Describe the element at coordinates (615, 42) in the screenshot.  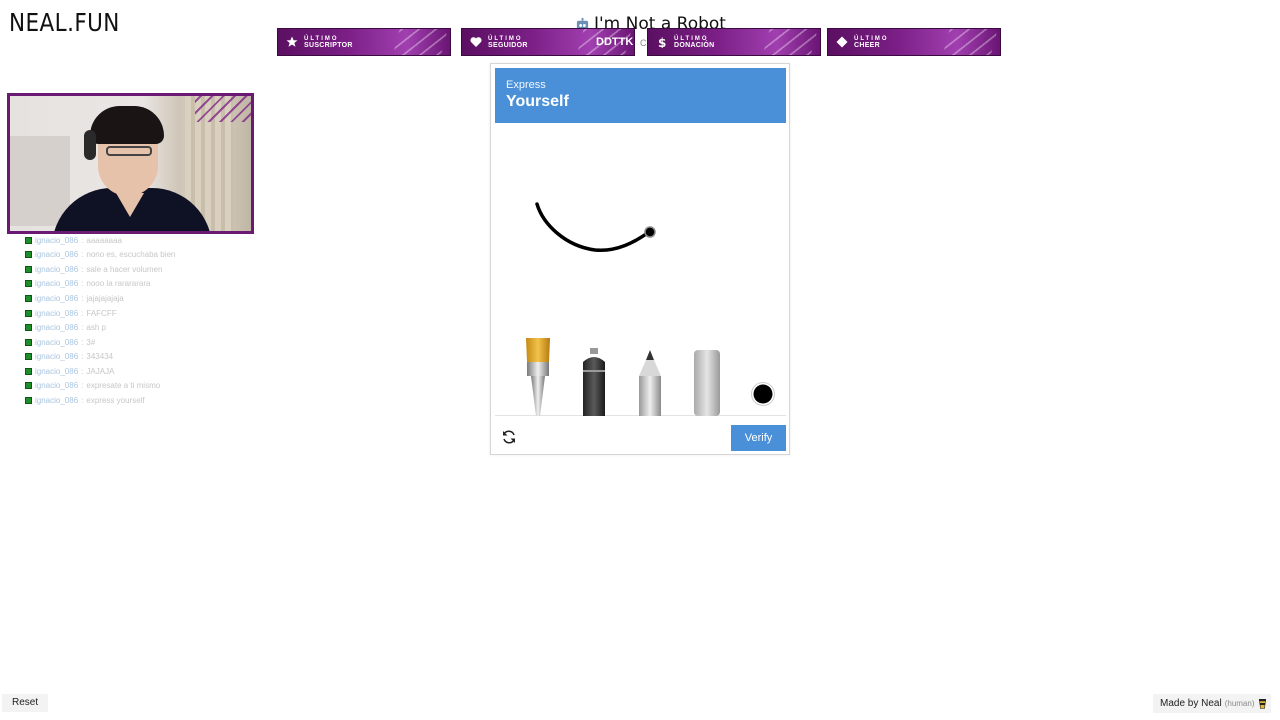
I see `alert-value: DDTTK` at that location.